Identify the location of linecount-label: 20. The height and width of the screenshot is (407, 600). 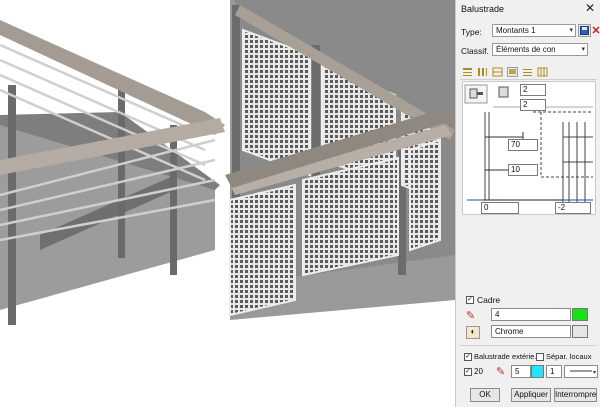
(478, 371).